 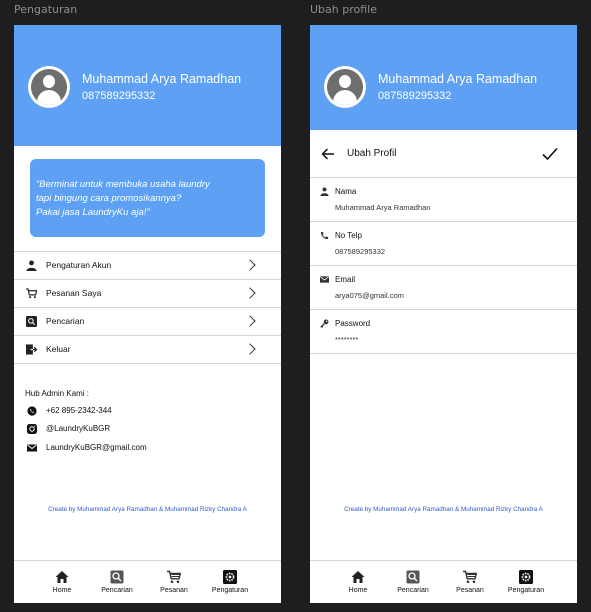 What do you see at coordinates (123, 184) in the screenshot?
I see `promo-line: “Berminat untuk membuka usaha laundry` at bounding box center [123, 184].